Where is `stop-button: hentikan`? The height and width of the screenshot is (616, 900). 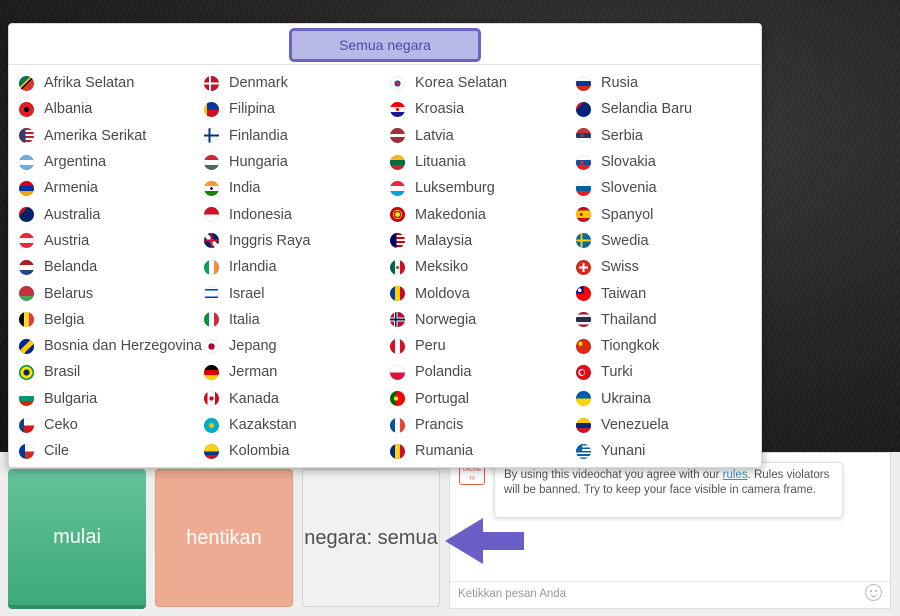
stop-button: hentikan is located at coordinates (224, 538).